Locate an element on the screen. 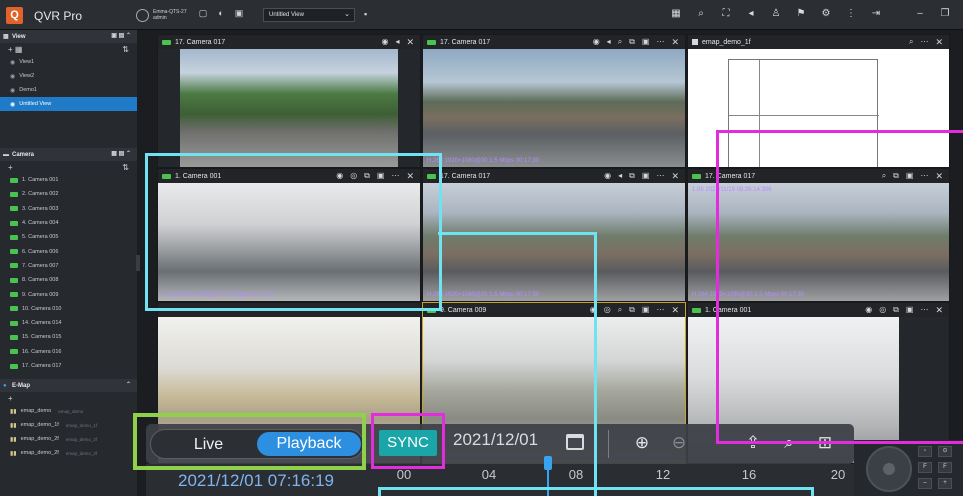 The image size is (963, 496). camera-section-header: ▬ Camera ▦ ▤ ⌃ is located at coordinates (68, 154).